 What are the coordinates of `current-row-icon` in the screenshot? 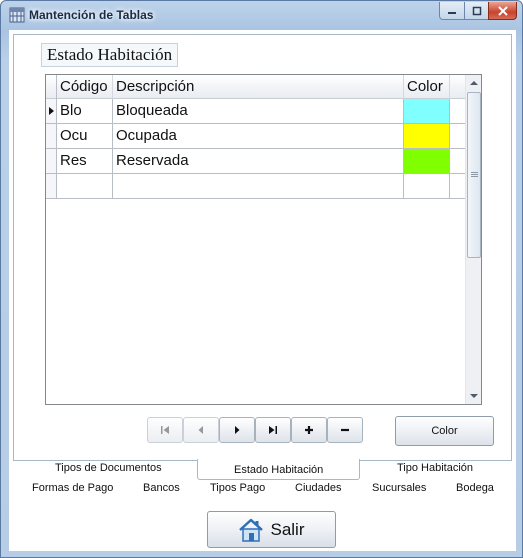 It's located at (51, 111).